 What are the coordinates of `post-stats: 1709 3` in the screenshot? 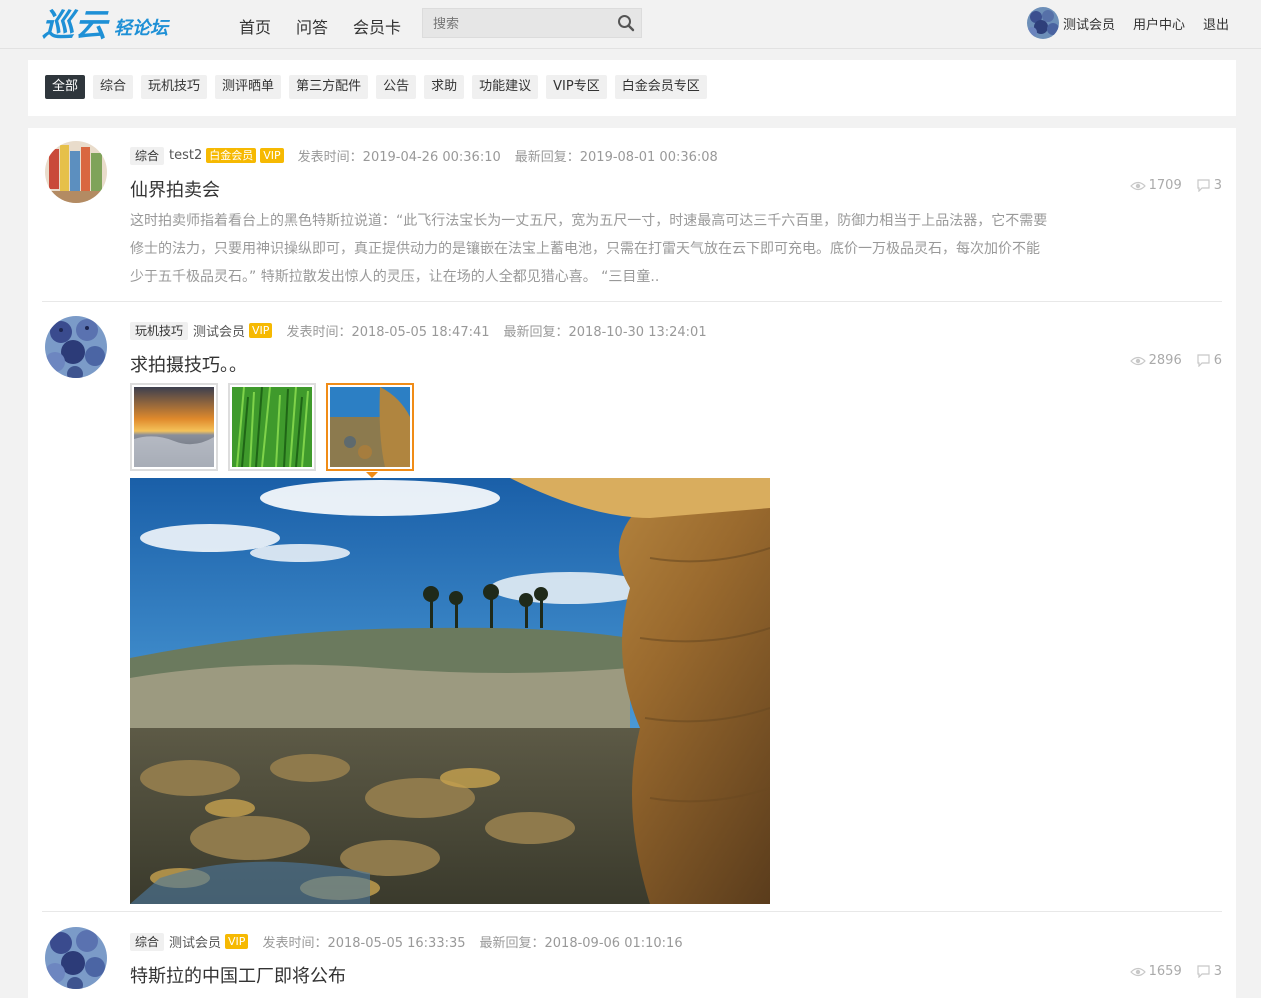 It's located at (1175, 185).